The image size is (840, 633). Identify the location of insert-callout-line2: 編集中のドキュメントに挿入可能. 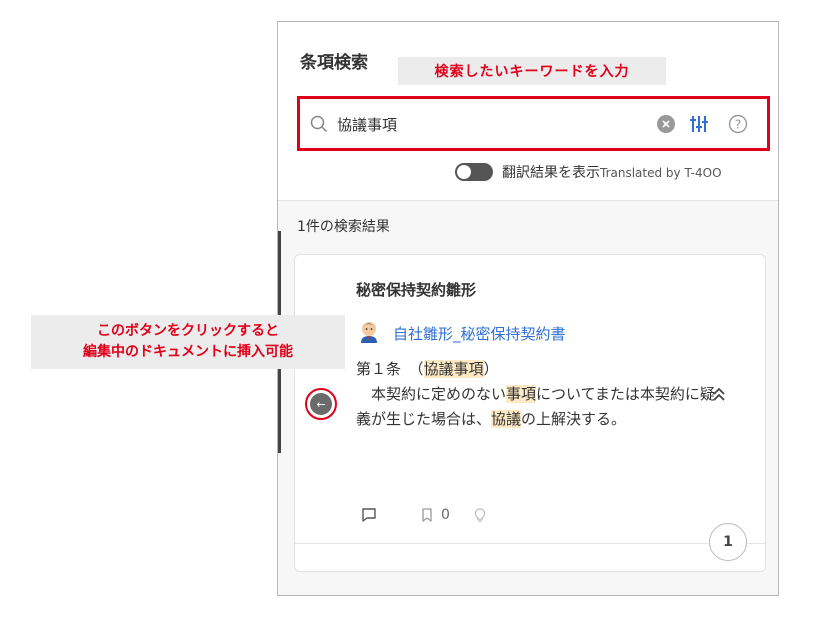
(188, 352).